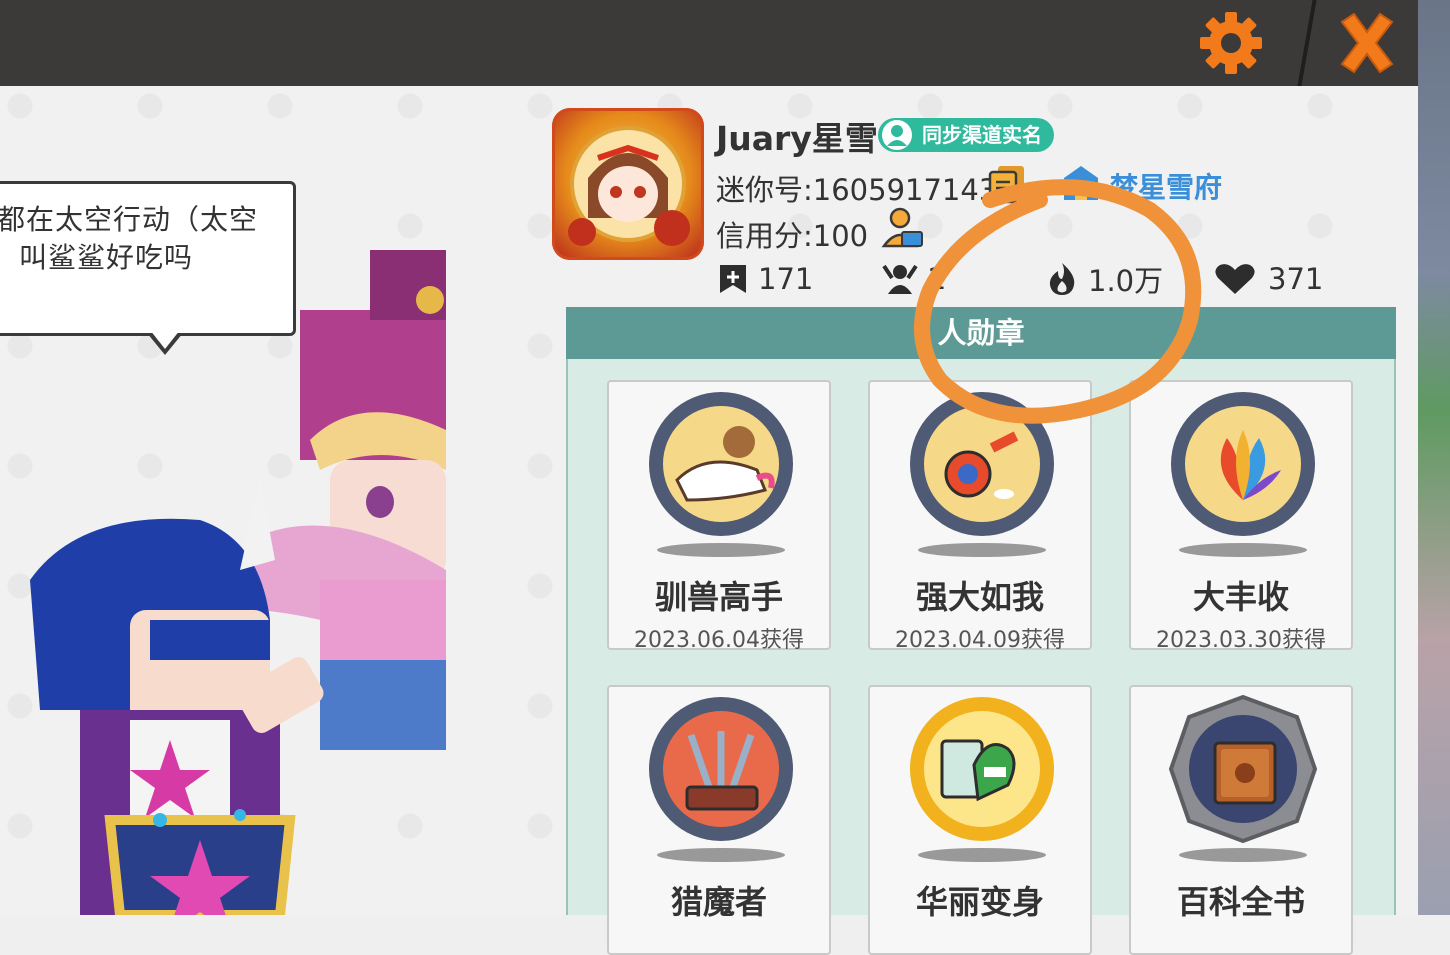 The height and width of the screenshot is (955, 1450). I want to click on credit-score: 信用分:100, so click(792, 236).